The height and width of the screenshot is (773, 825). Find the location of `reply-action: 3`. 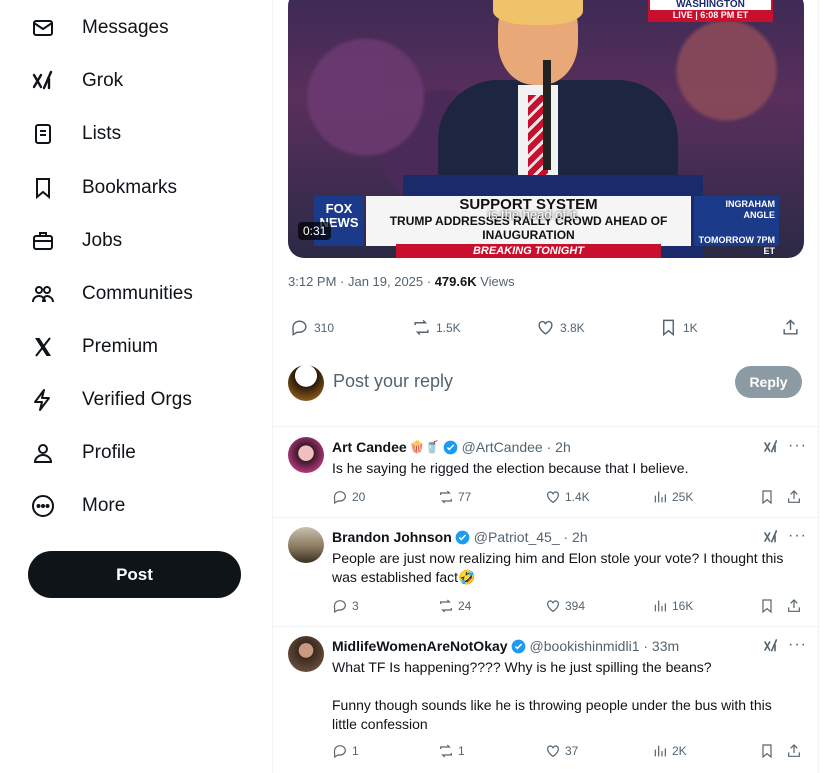

reply-action: 3 is located at coordinates (345, 606).